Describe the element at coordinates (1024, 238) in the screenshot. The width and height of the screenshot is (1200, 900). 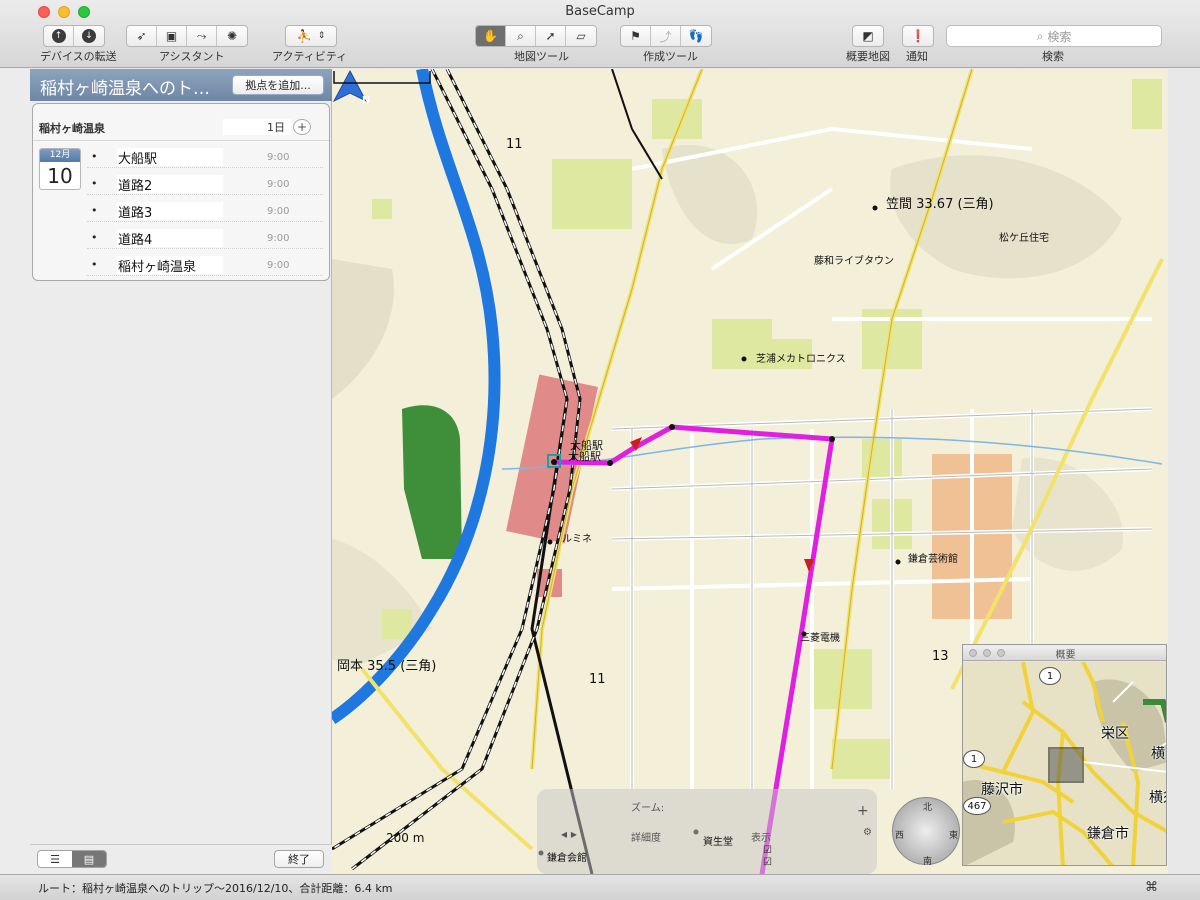
I see `map-label-matsugaoka: 松ケ丘住宅` at that location.